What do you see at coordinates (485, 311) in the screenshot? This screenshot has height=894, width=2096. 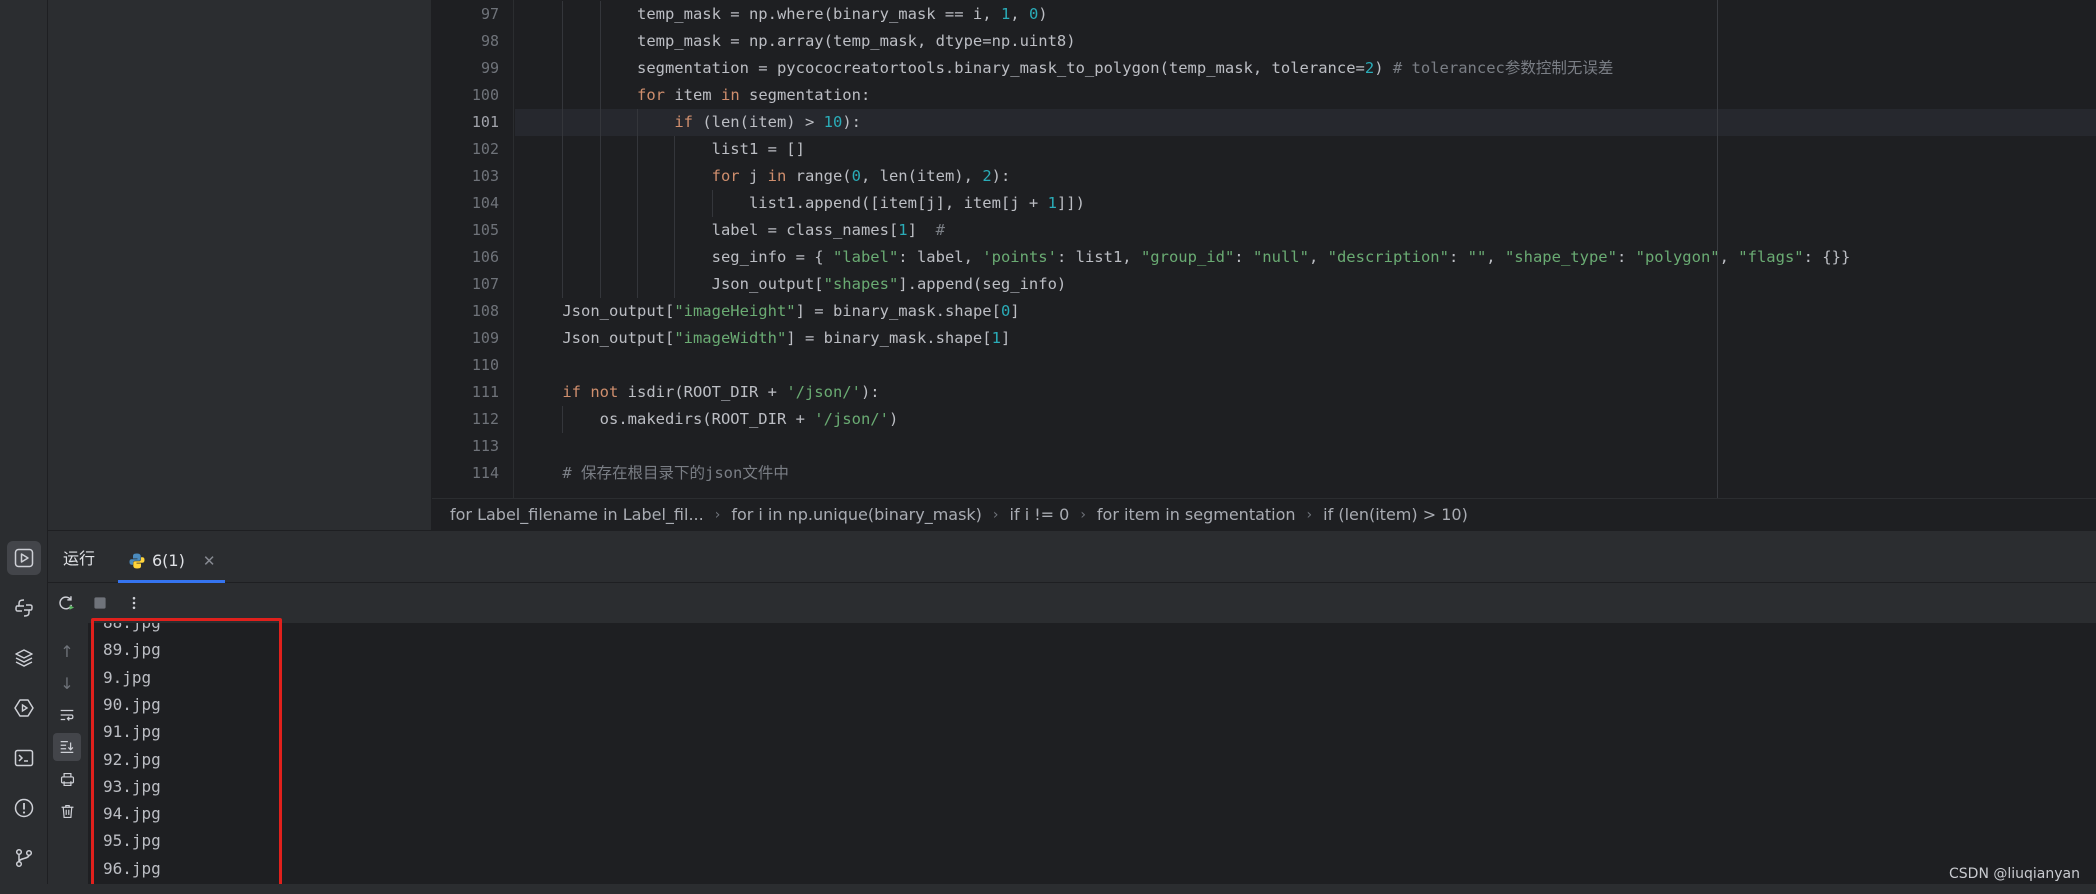 I see `line-number: 108` at bounding box center [485, 311].